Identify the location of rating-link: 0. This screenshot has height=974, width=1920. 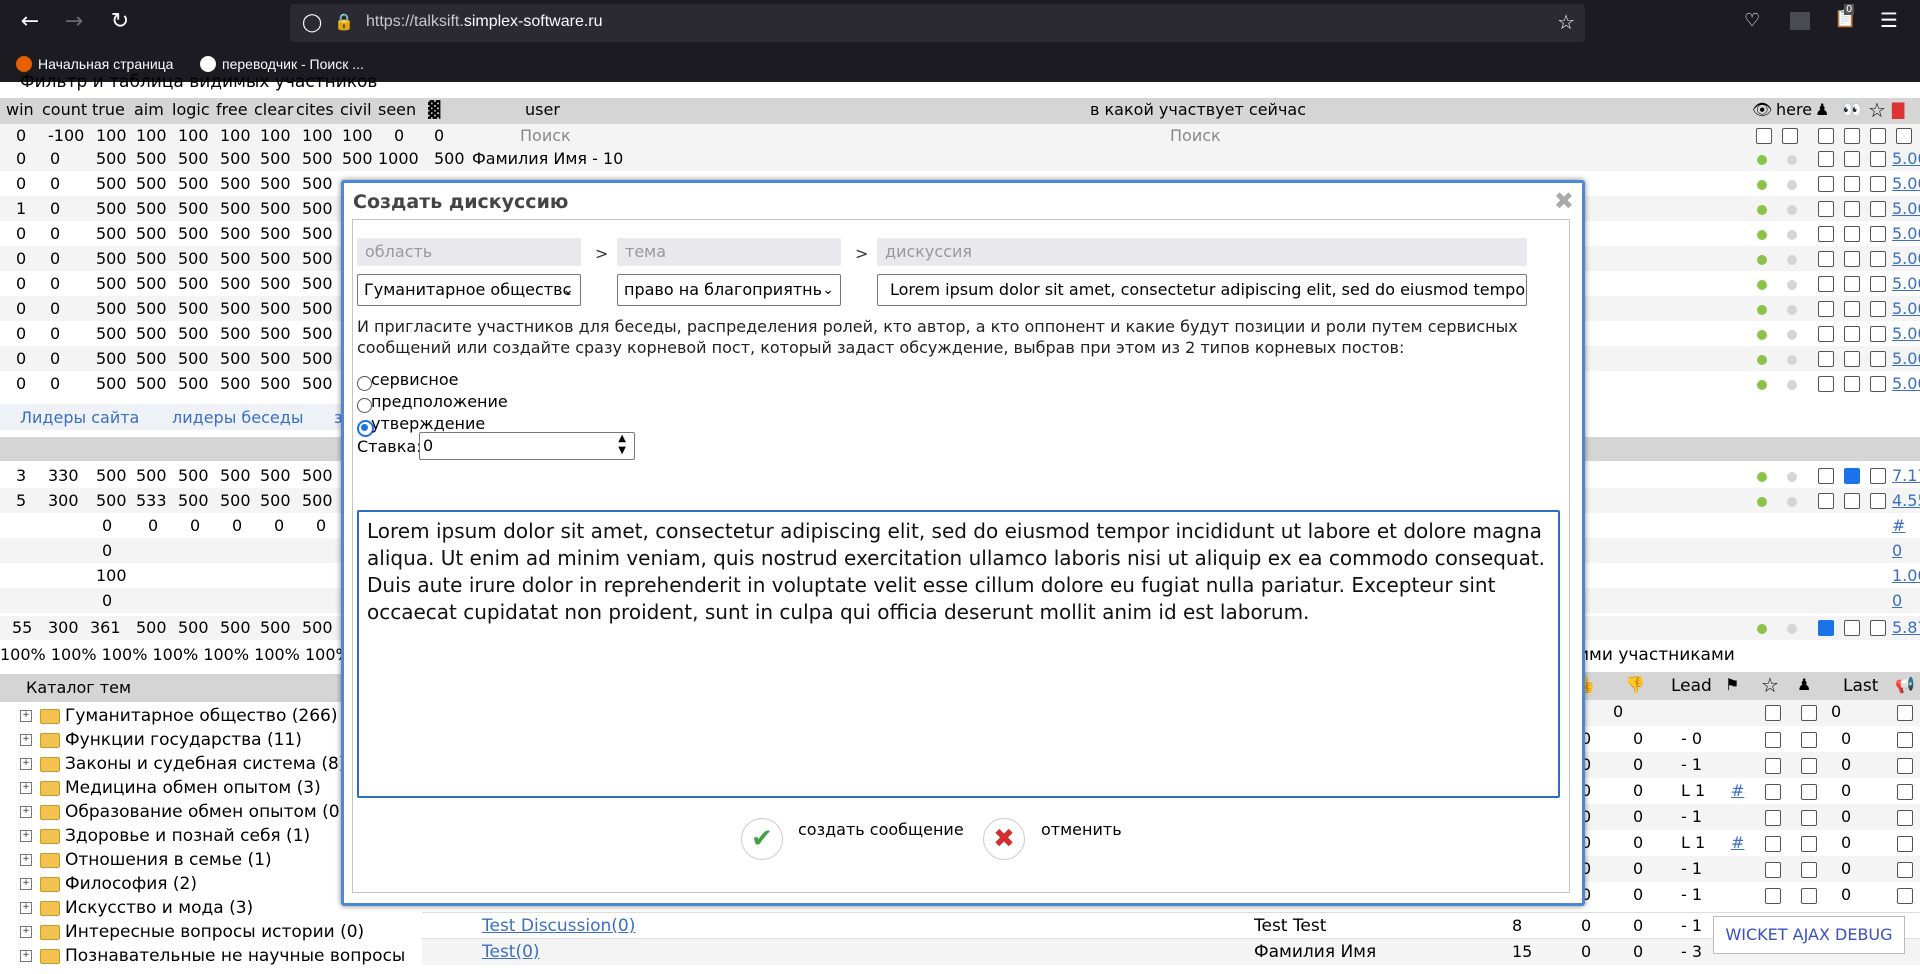
(1897, 550).